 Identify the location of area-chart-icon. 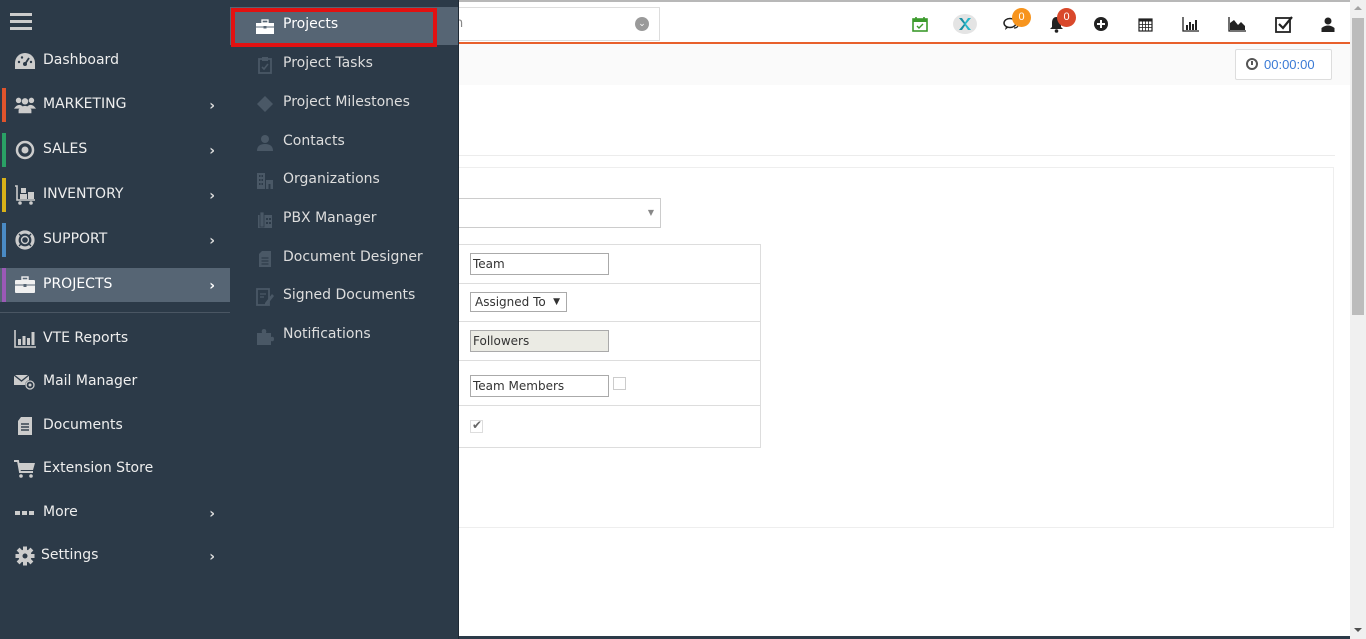
(1237, 24).